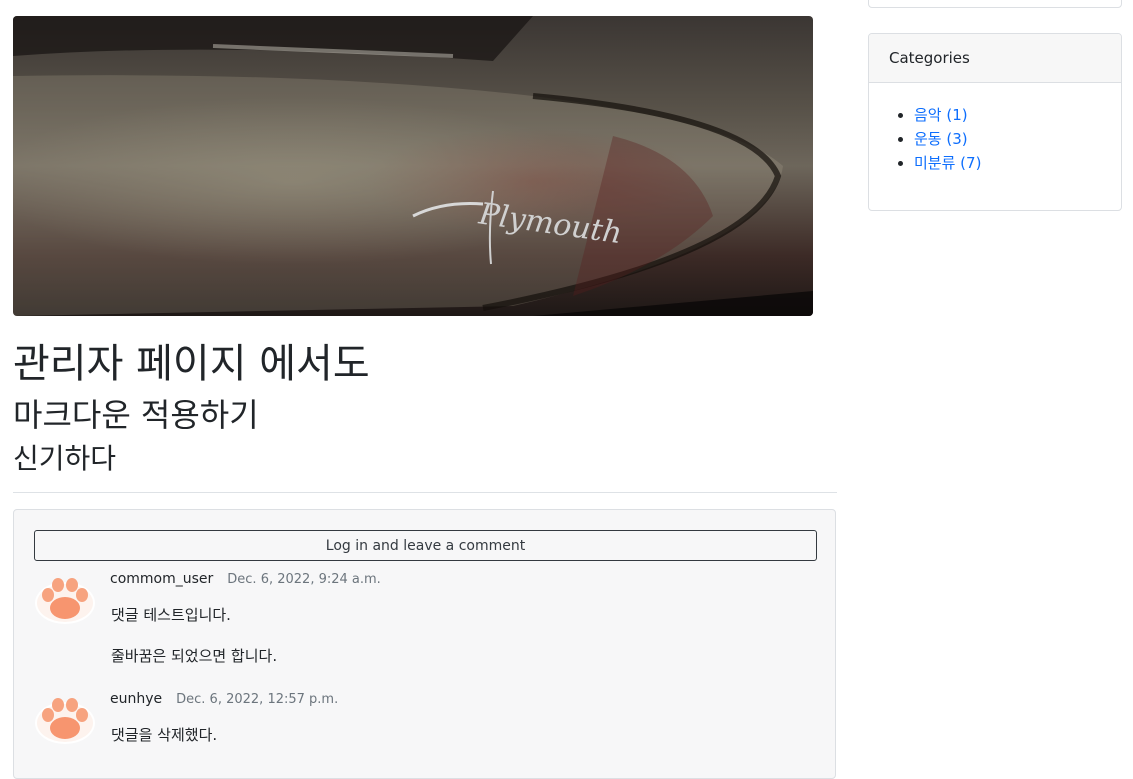 Image resolution: width=1133 pixels, height=779 pixels. What do you see at coordinates (171, 615) in the screenshot?
I see `comment-text: 댓글 테스트입니다.` at bounding box center [171, 615].